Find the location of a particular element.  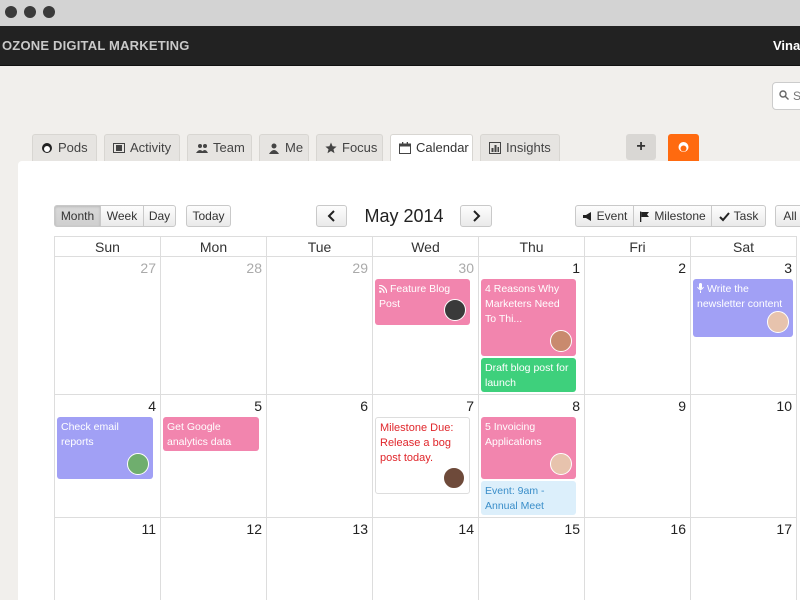

event-analytics: Get Google analytics data is located at coordinates (211, 434).